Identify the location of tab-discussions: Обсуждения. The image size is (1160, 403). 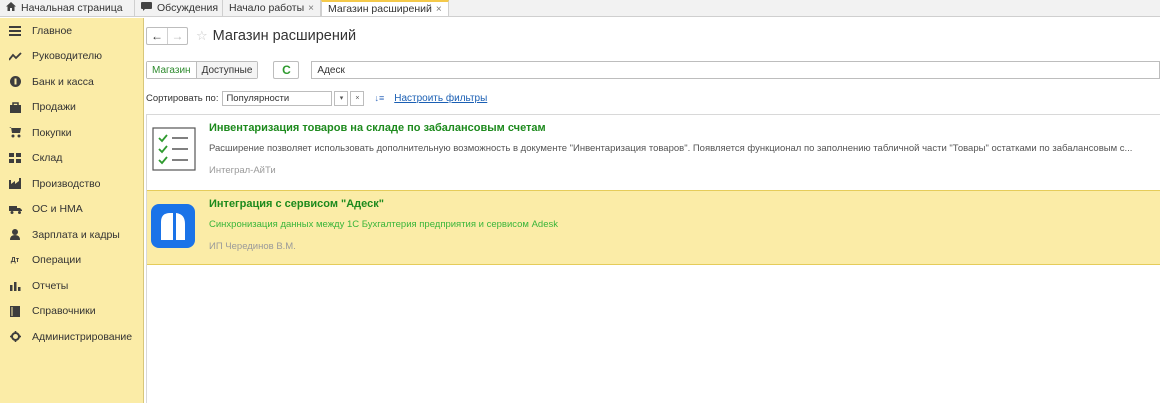
(179, 8).